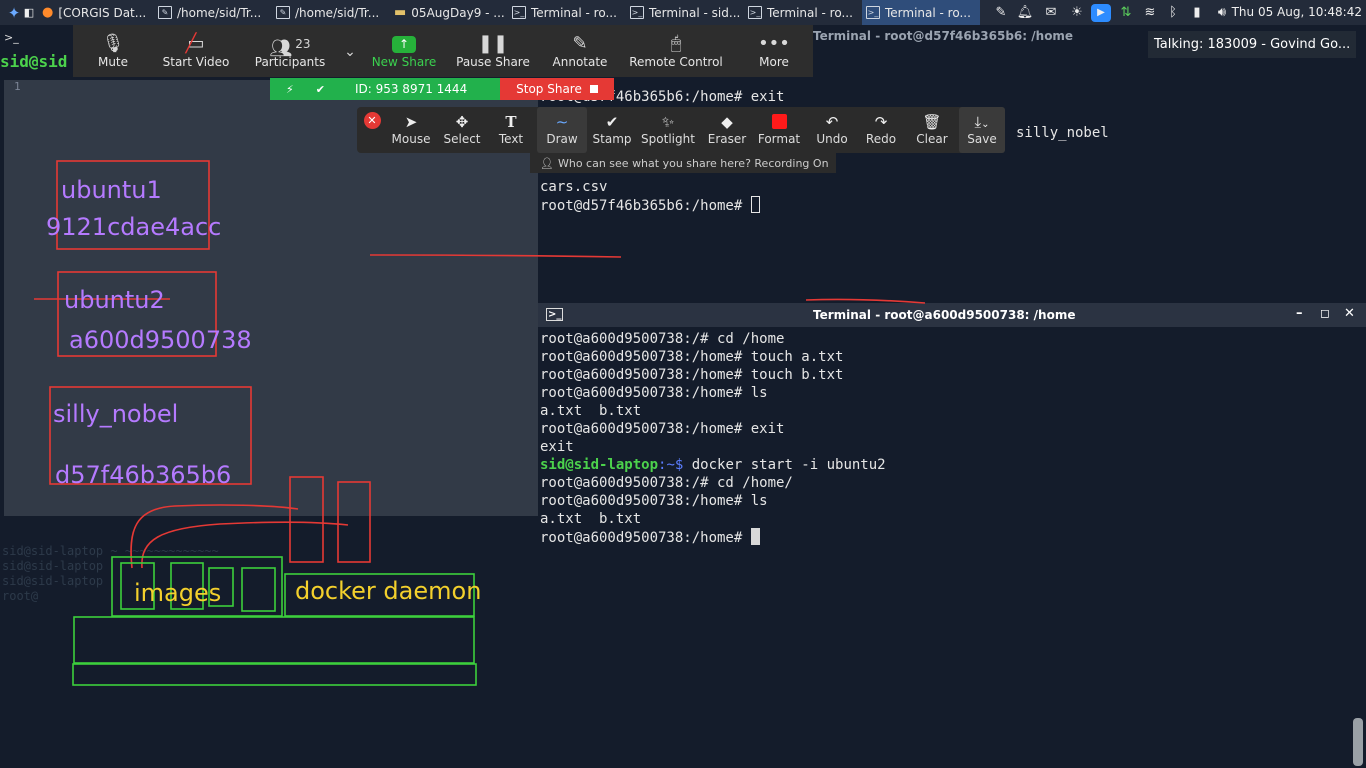  I want to click on person-icon: 👤︎, so click(547, 163).